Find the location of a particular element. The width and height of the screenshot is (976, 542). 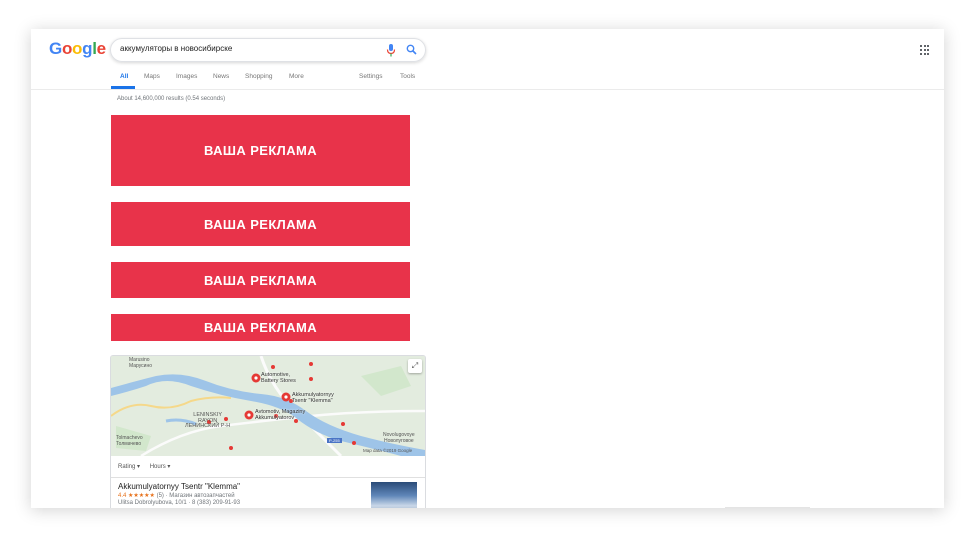

active-tab-indicator is located at coordinates (123, 87).